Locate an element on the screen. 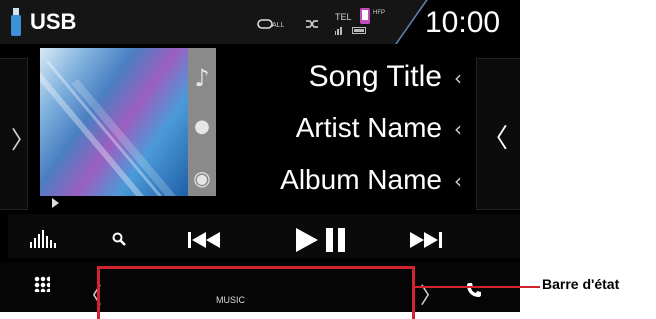 This screenshot has width=656, height=319. artist-scroll-icon: ‹ is located at coordinates (458, 129).